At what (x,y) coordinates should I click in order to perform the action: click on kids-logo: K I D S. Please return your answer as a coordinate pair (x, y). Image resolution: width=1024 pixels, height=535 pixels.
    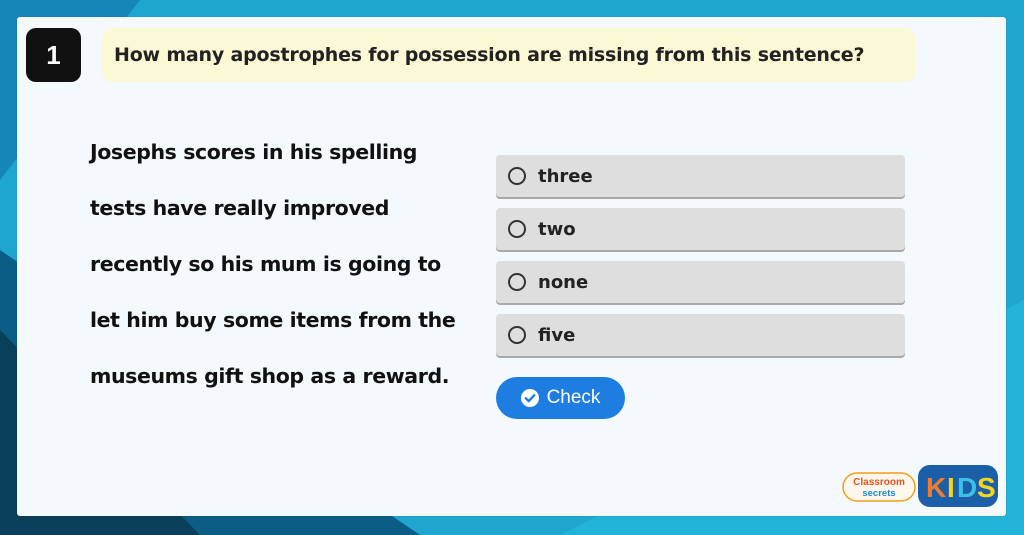
    Looking at the image, I should click on (958, 486).